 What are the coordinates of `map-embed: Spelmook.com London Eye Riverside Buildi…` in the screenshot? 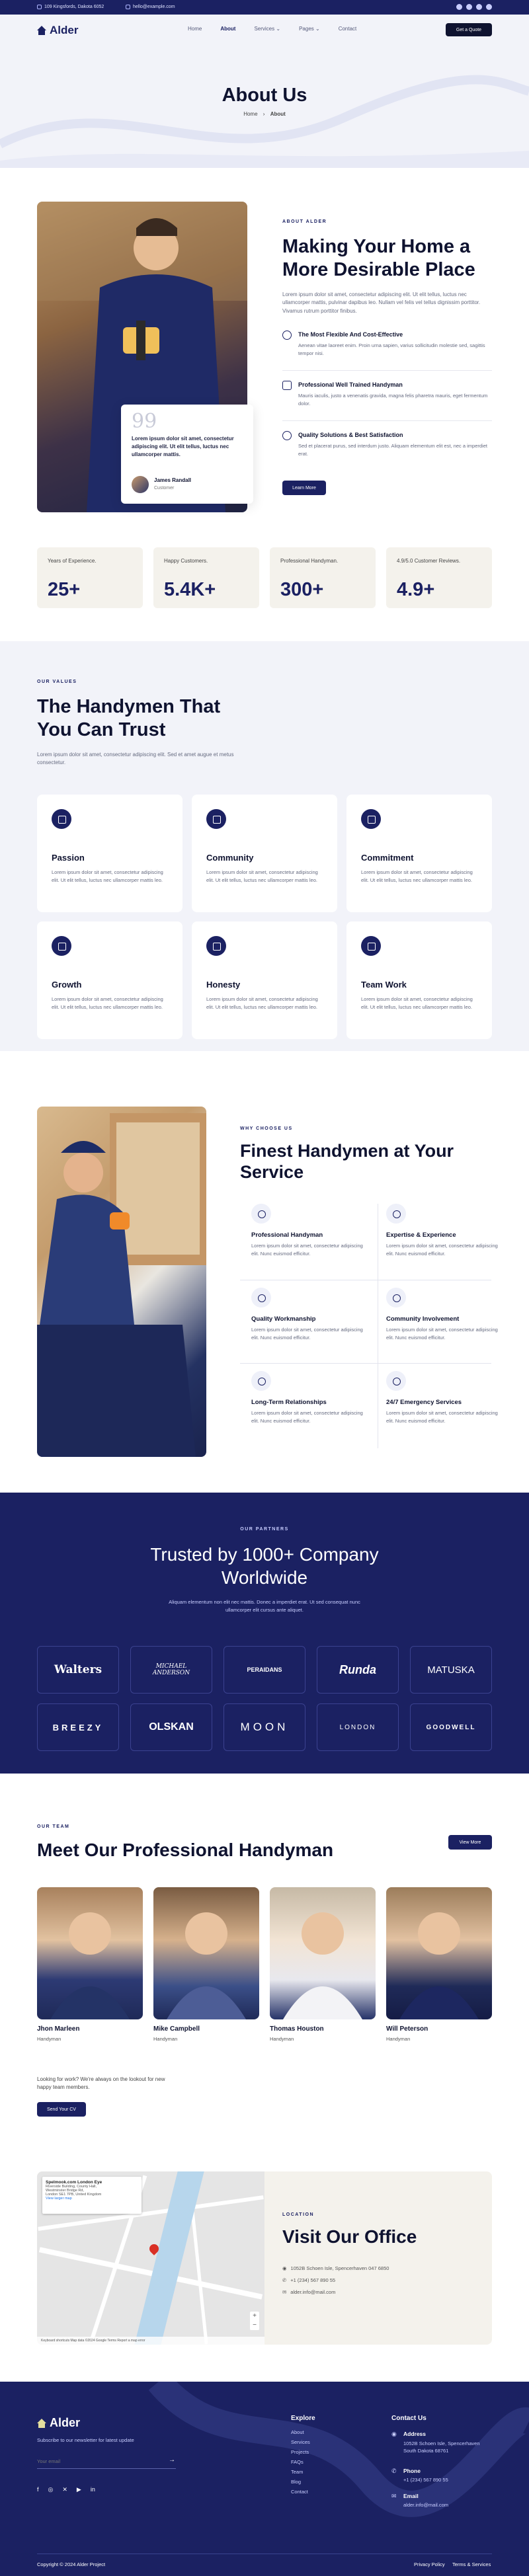 It's located at (150, 2258).